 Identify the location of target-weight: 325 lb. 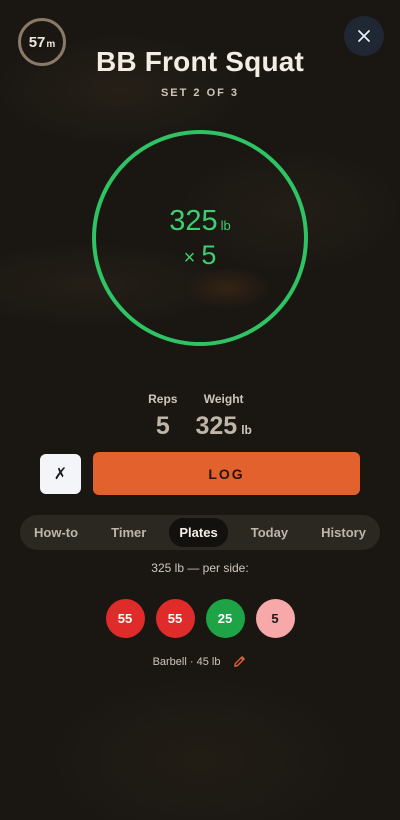
(200, 221).